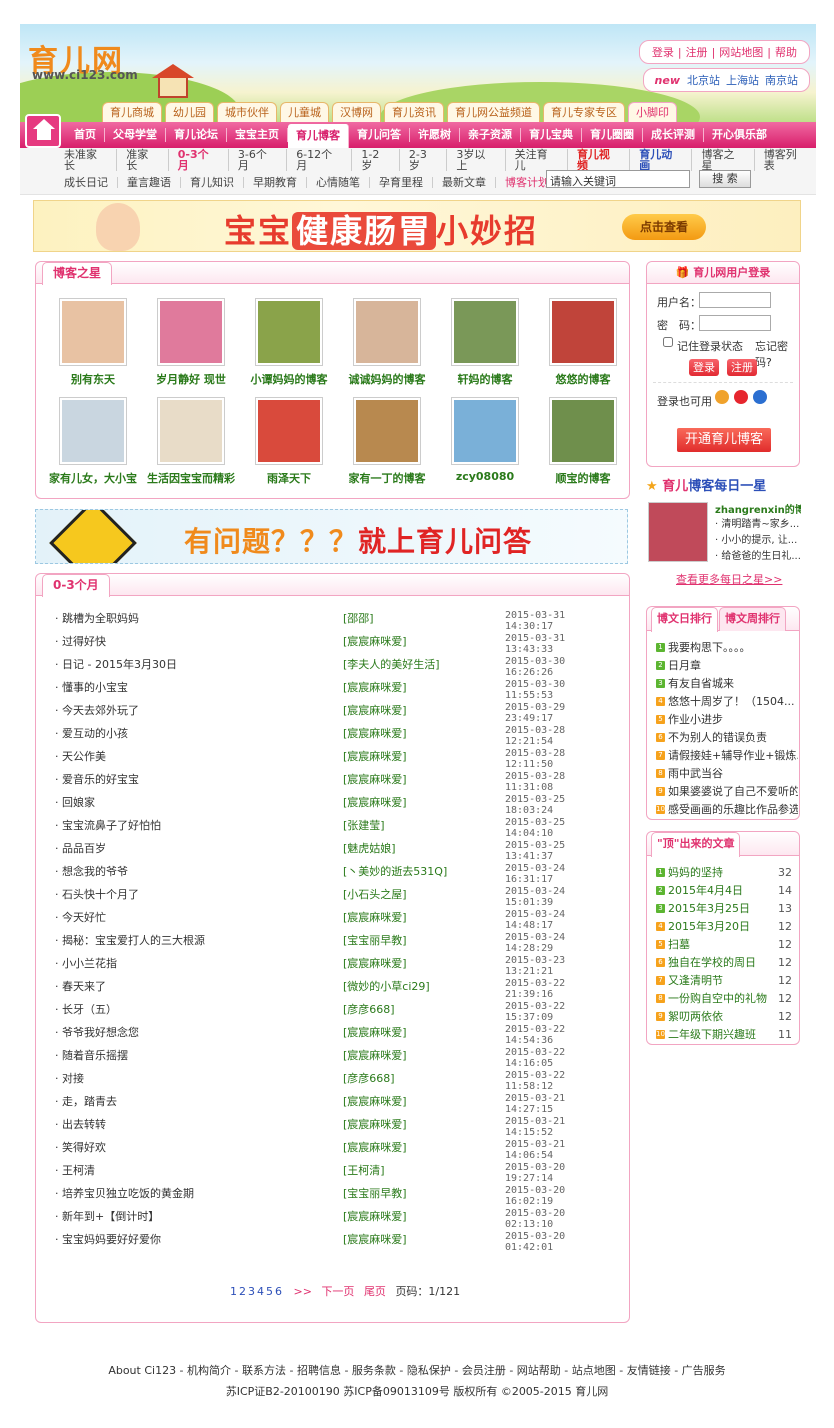 The height and width of the screenshot is (1428, 834). What do you see at coordinates (712, 962) in the screenshot?
I see `rank-title: 独自在学校的周日` at bounding box center [712, 962].